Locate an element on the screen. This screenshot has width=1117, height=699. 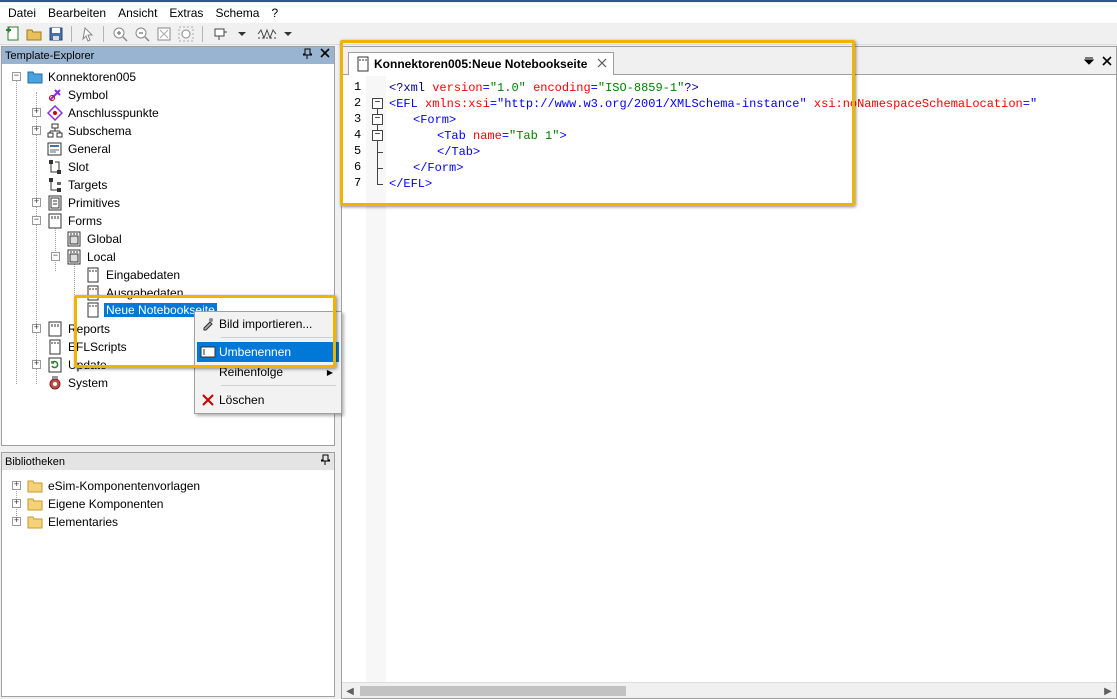
close-icon is located at coordinates (325, 55).